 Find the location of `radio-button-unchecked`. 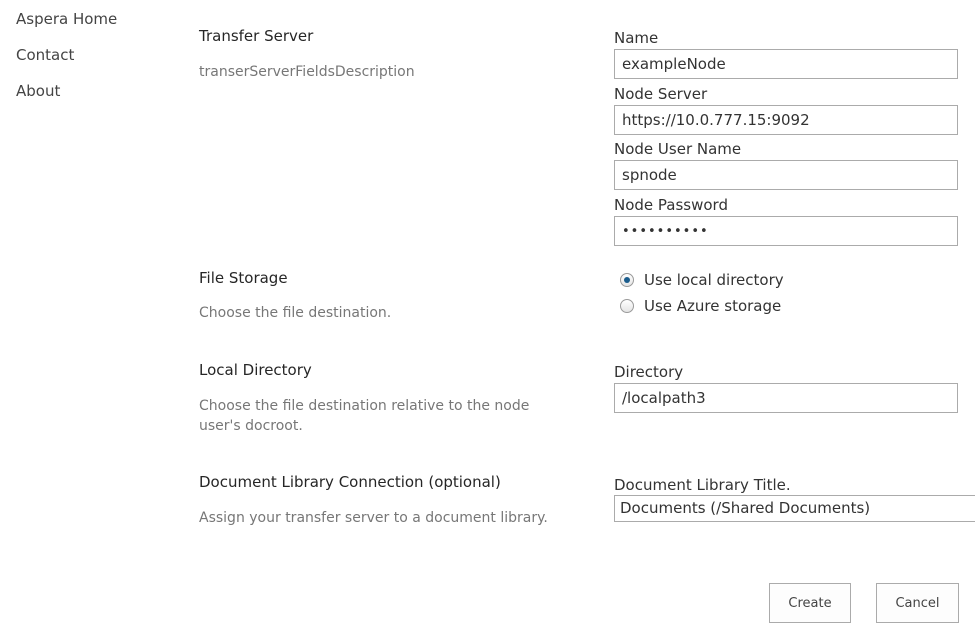

radio-button-unchecked is located at coordinates (627, 306).